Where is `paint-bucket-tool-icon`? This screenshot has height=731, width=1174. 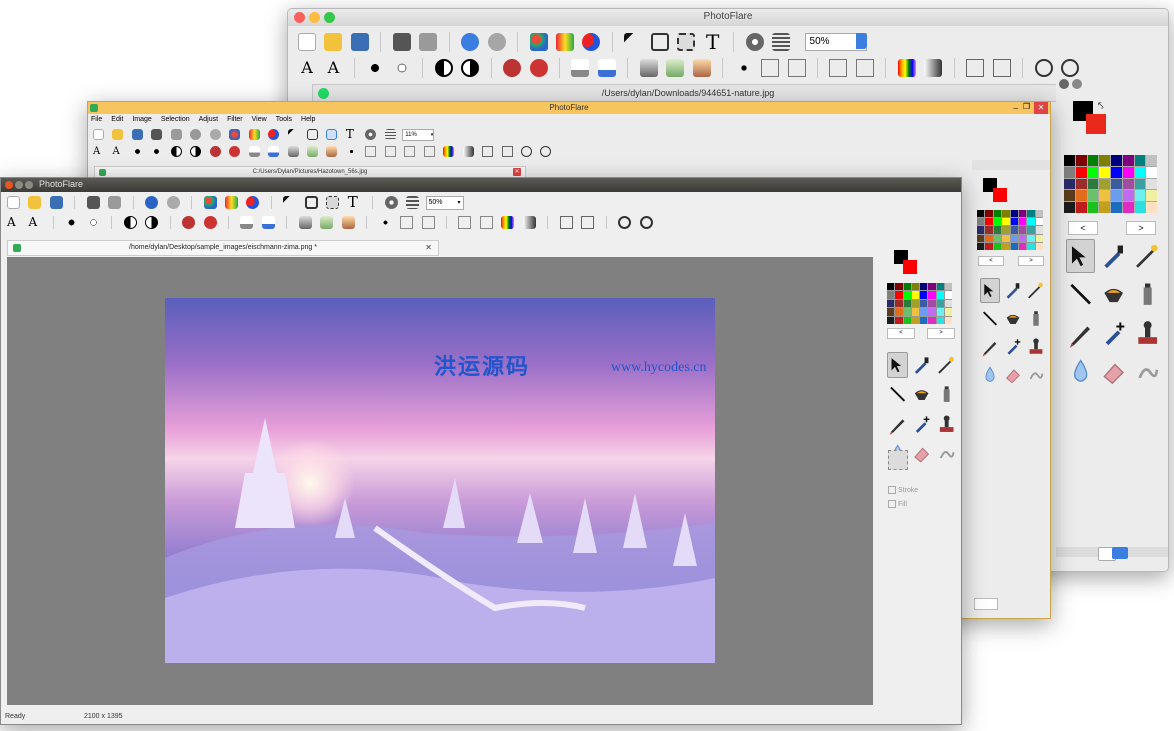
paint-bucket-tool-icon is located at coordinates (1113, 294).